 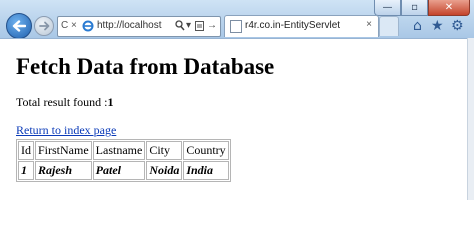 What do you see at coordinates (63, 150) in the screenshot?
I see `header-firstname: FirstName` at bounding box center [63, 150].